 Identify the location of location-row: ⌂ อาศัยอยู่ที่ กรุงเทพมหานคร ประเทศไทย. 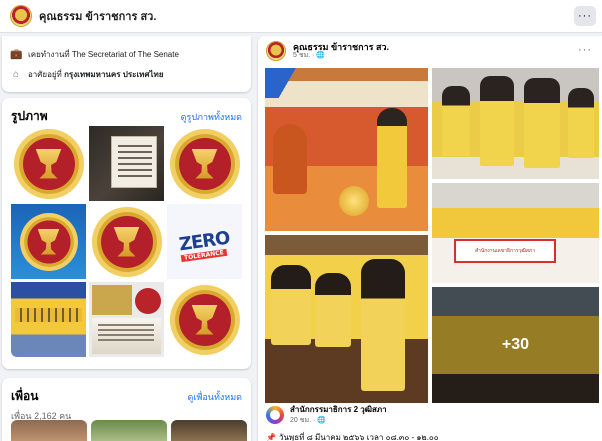
(126, 74).